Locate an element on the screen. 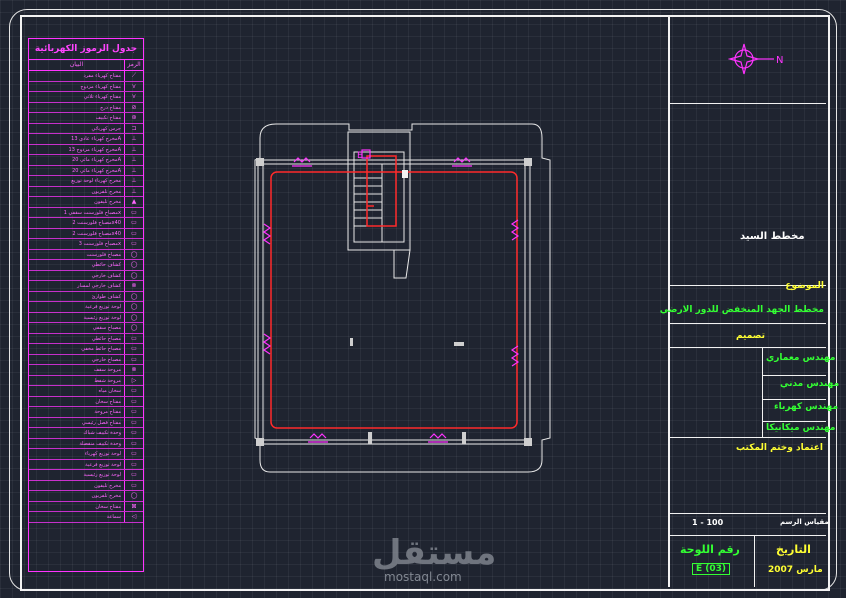 The width and height of the screenshot is (846, 598). watermark-latin: mostaql.com is located at coordinates (423, 577).